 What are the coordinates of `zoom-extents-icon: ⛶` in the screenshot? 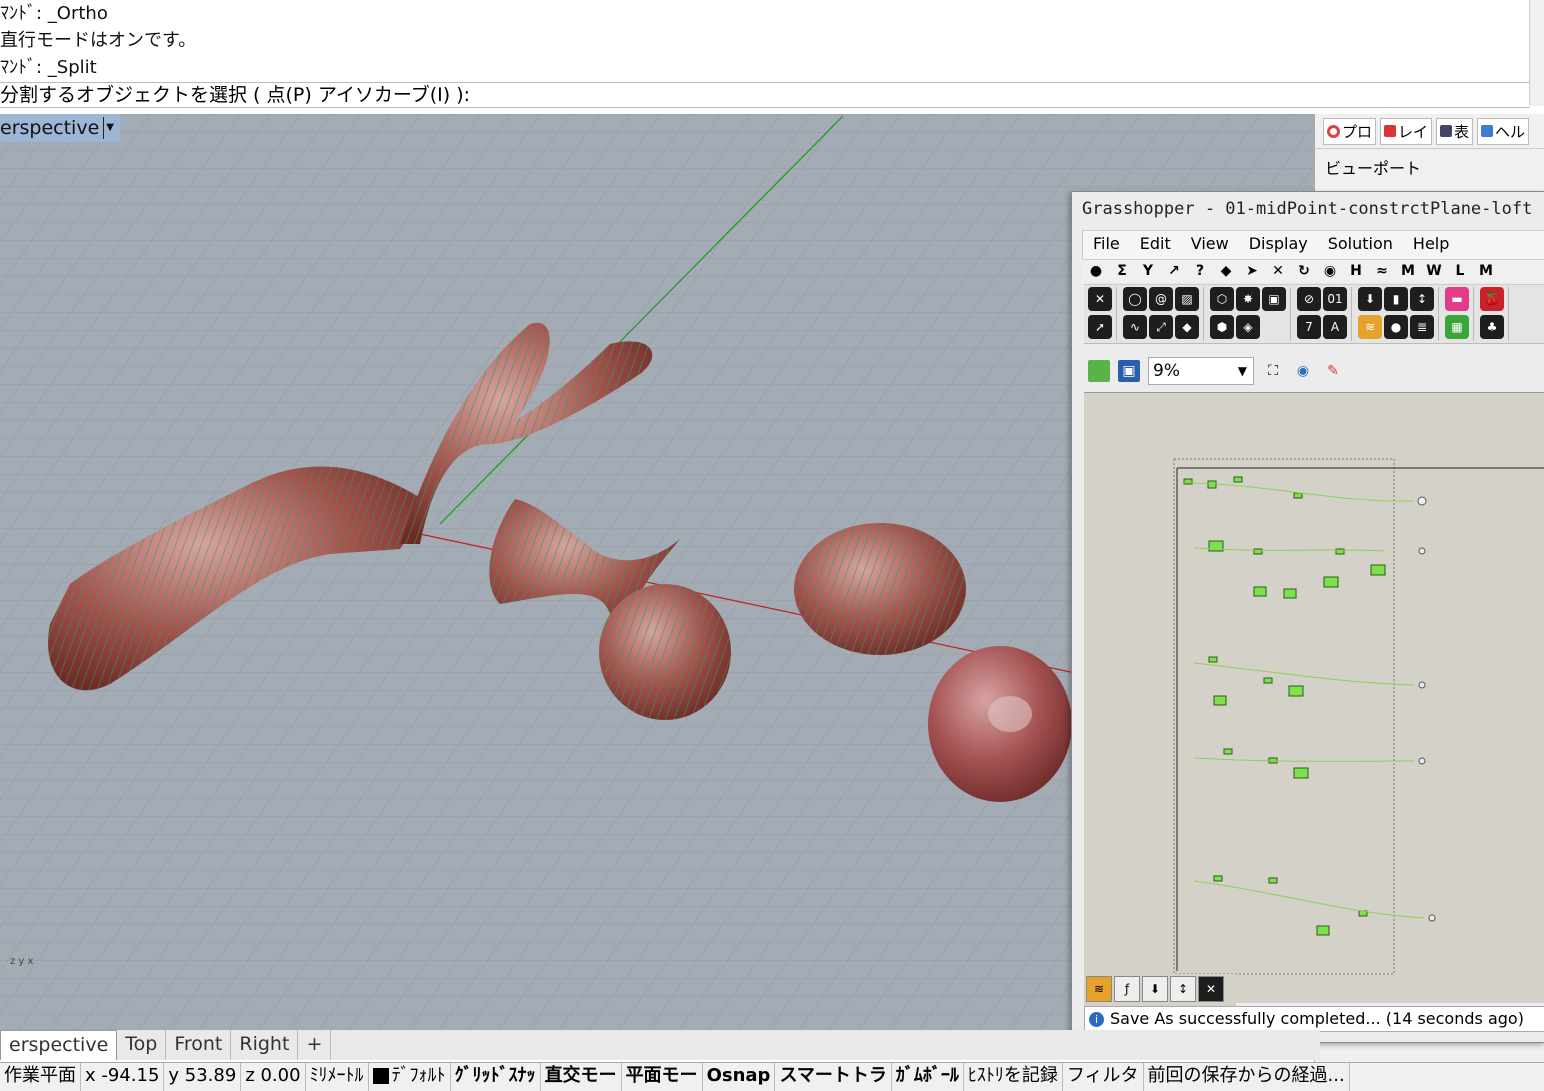 It's located at (1273, 371).